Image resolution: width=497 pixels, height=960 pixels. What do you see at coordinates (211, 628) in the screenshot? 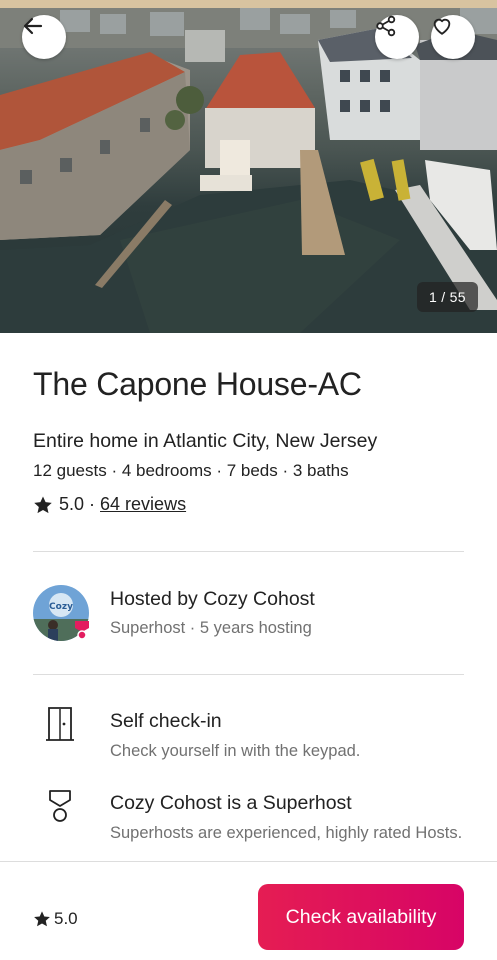
I see `host-meta: Superhost · 5 years hosting` at bounding box center [211, 628].